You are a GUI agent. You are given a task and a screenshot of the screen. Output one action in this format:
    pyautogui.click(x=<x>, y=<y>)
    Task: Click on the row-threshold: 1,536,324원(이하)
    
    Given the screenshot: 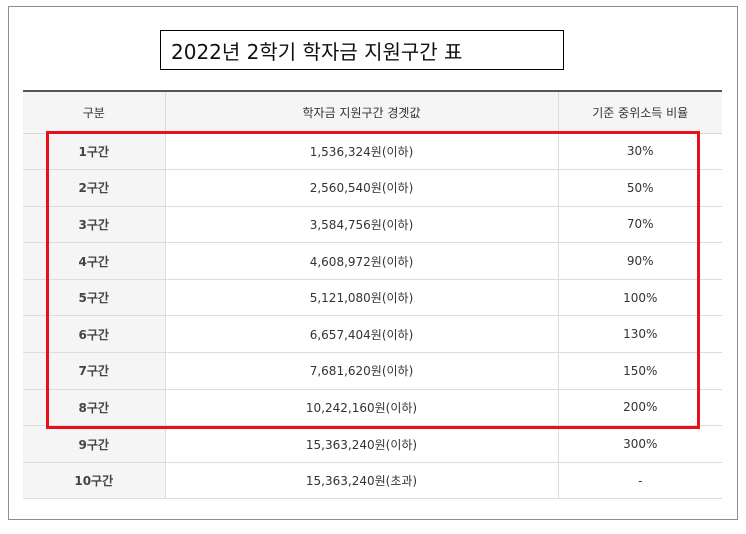 What is the action you would take?
    pyautogui.click(x=361, y=152)
    